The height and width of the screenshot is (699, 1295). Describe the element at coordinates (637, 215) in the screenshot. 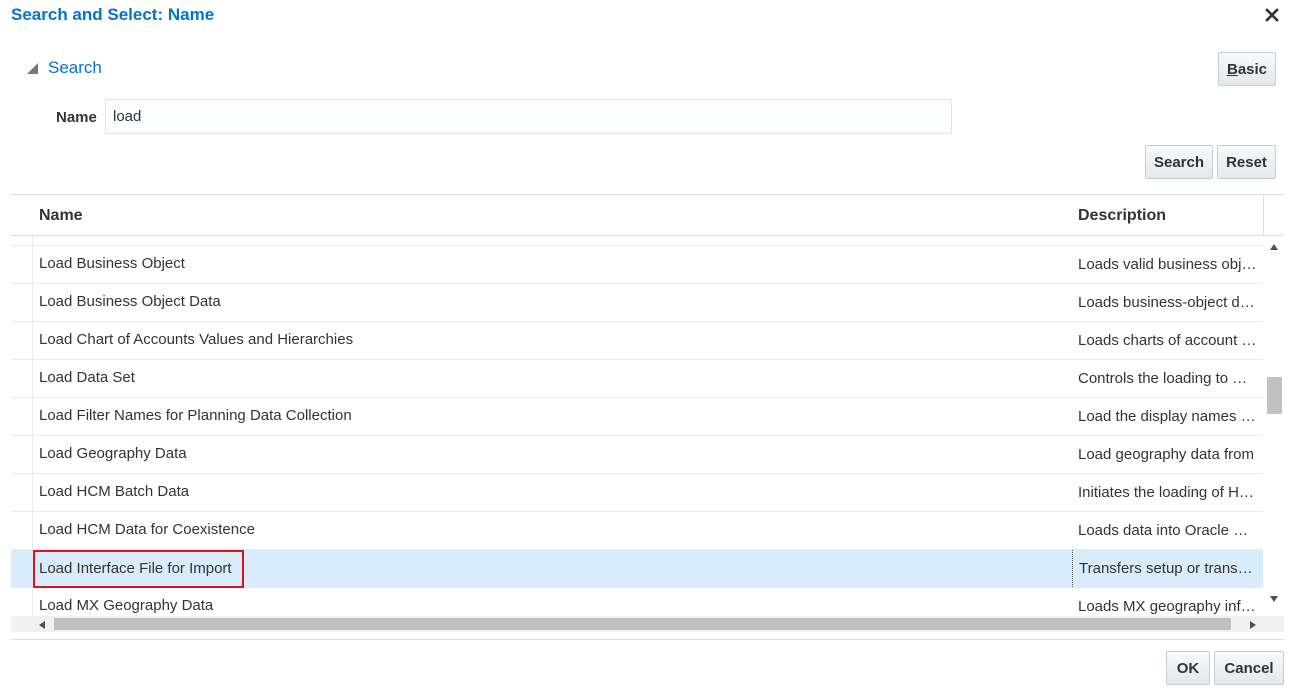

I see `table-header: Name Description` at that location.